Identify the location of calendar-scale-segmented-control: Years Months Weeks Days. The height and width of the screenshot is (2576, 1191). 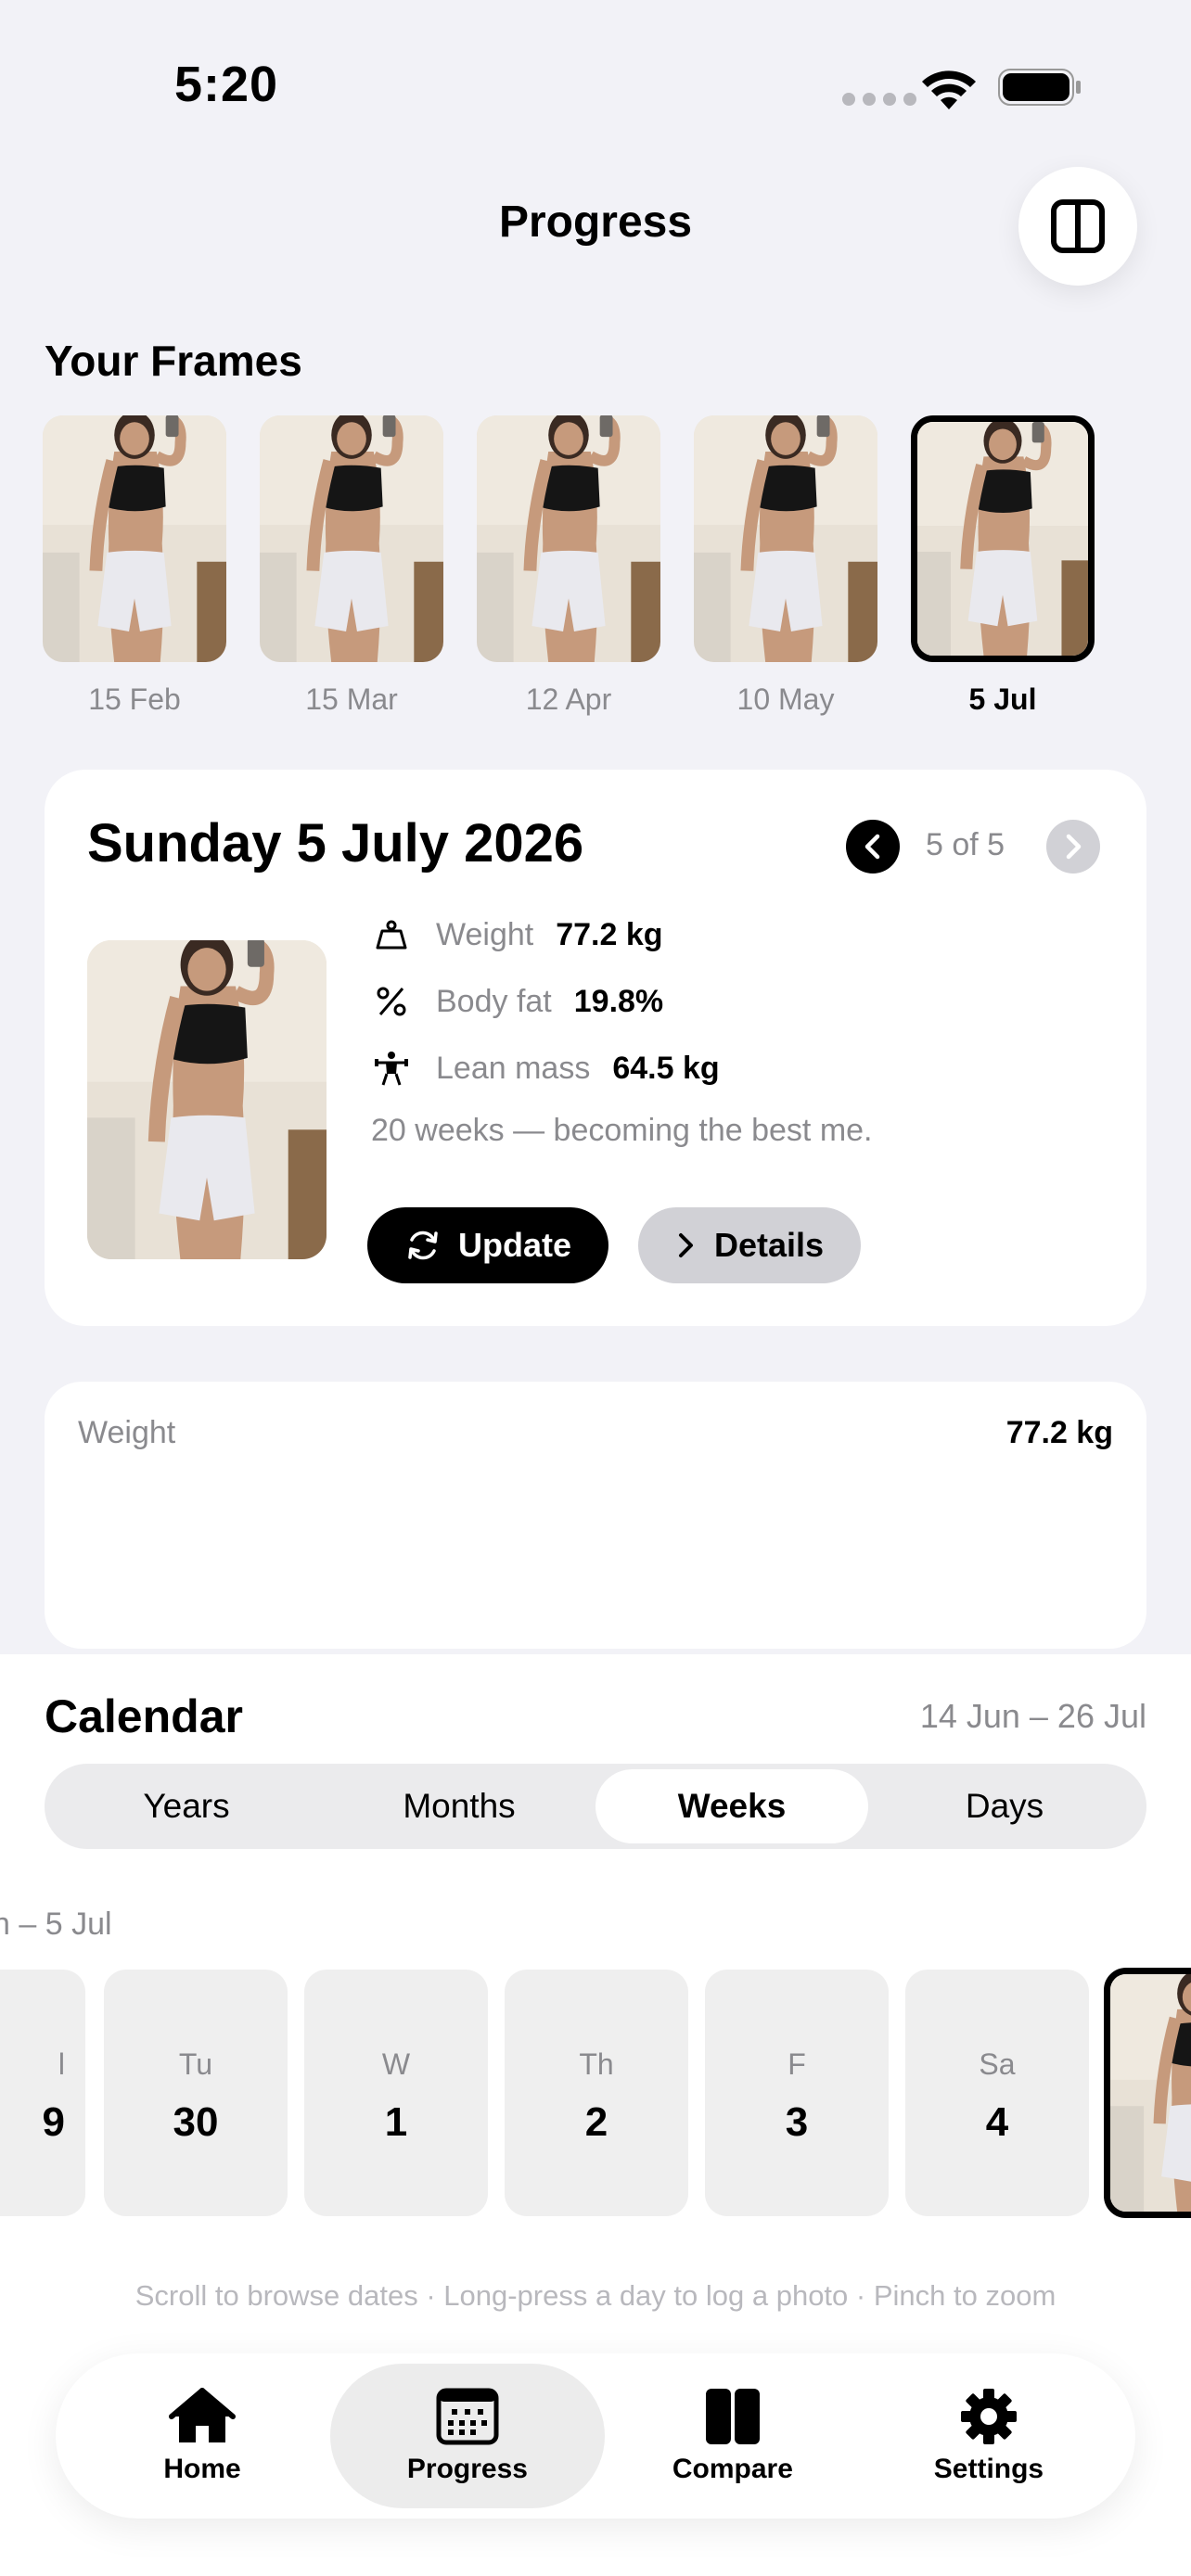
(595, 1806).